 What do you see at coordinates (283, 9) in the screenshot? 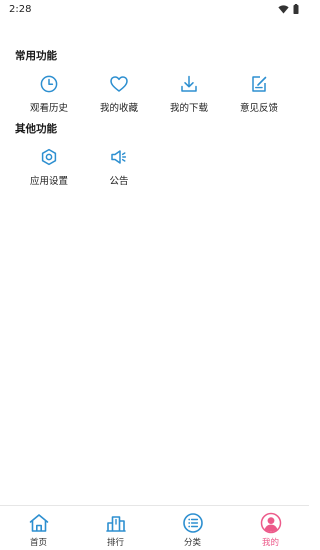
I see `wifi-icon` at bounding box center [283, 9].